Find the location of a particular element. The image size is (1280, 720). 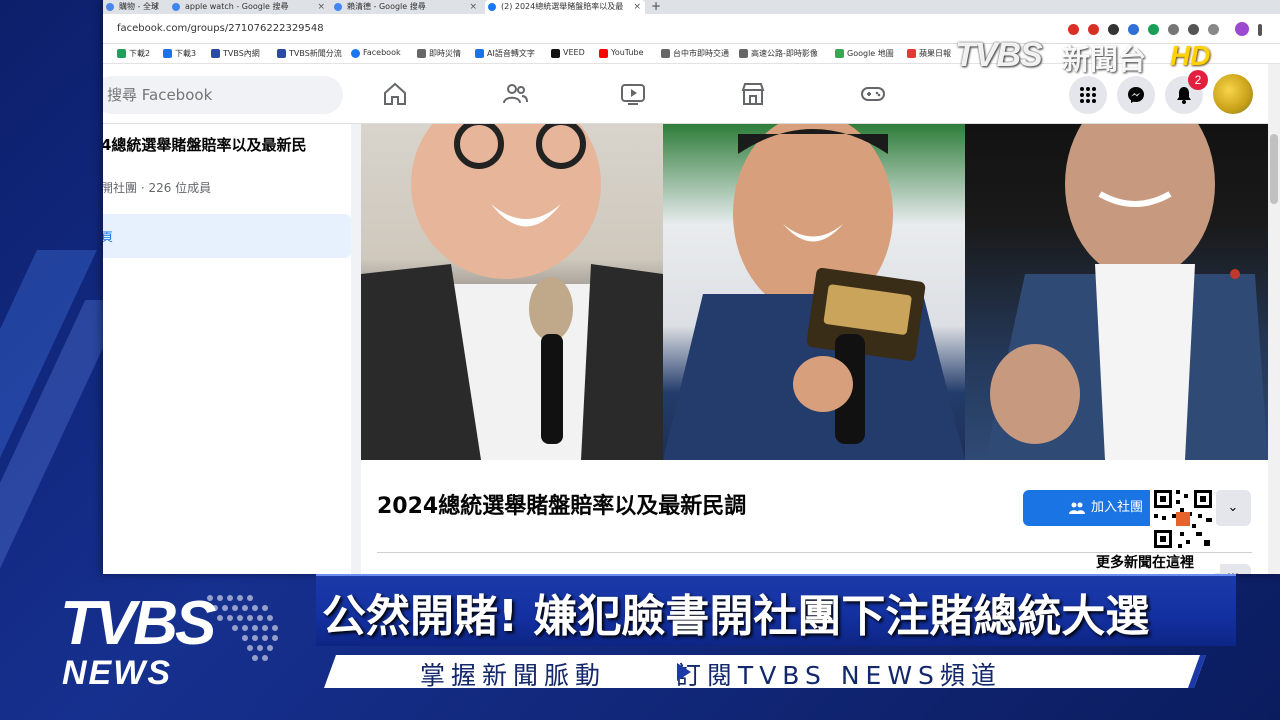

messenger-button is located at coordinates (1136, 95).